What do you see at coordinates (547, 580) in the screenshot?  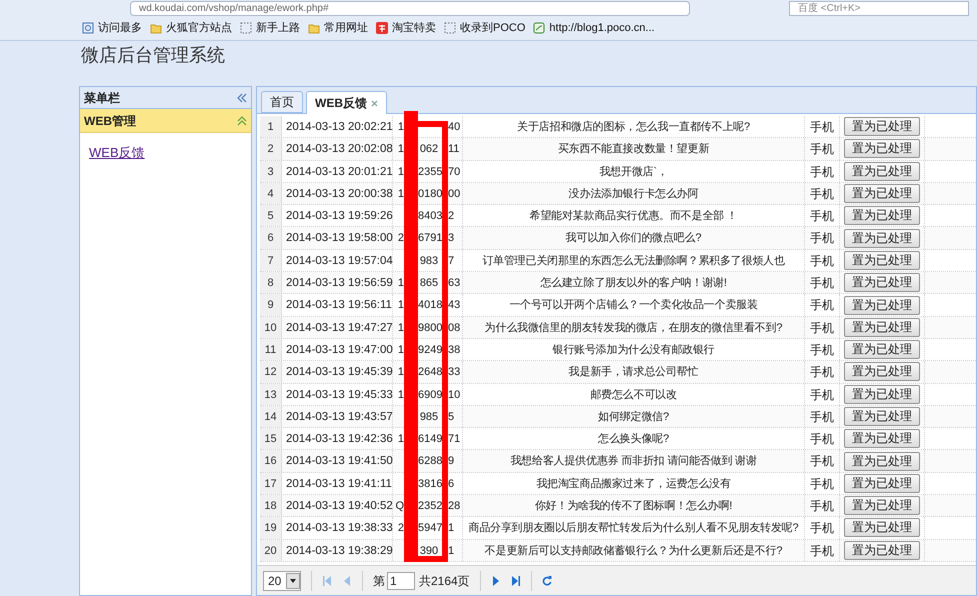 I see `refresh-icon` at bounding box center [547, 580].